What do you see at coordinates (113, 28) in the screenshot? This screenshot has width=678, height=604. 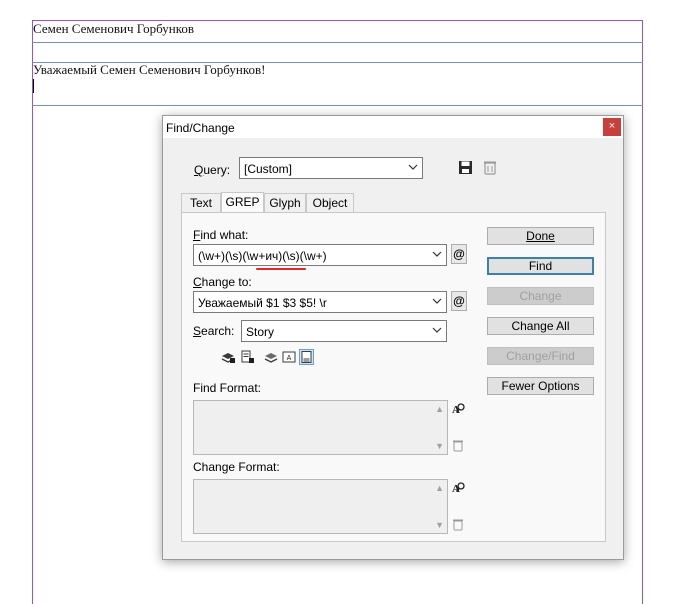 I see `document-line-1: Семен Семенович Горбунков` at bounding box center [113, 28].